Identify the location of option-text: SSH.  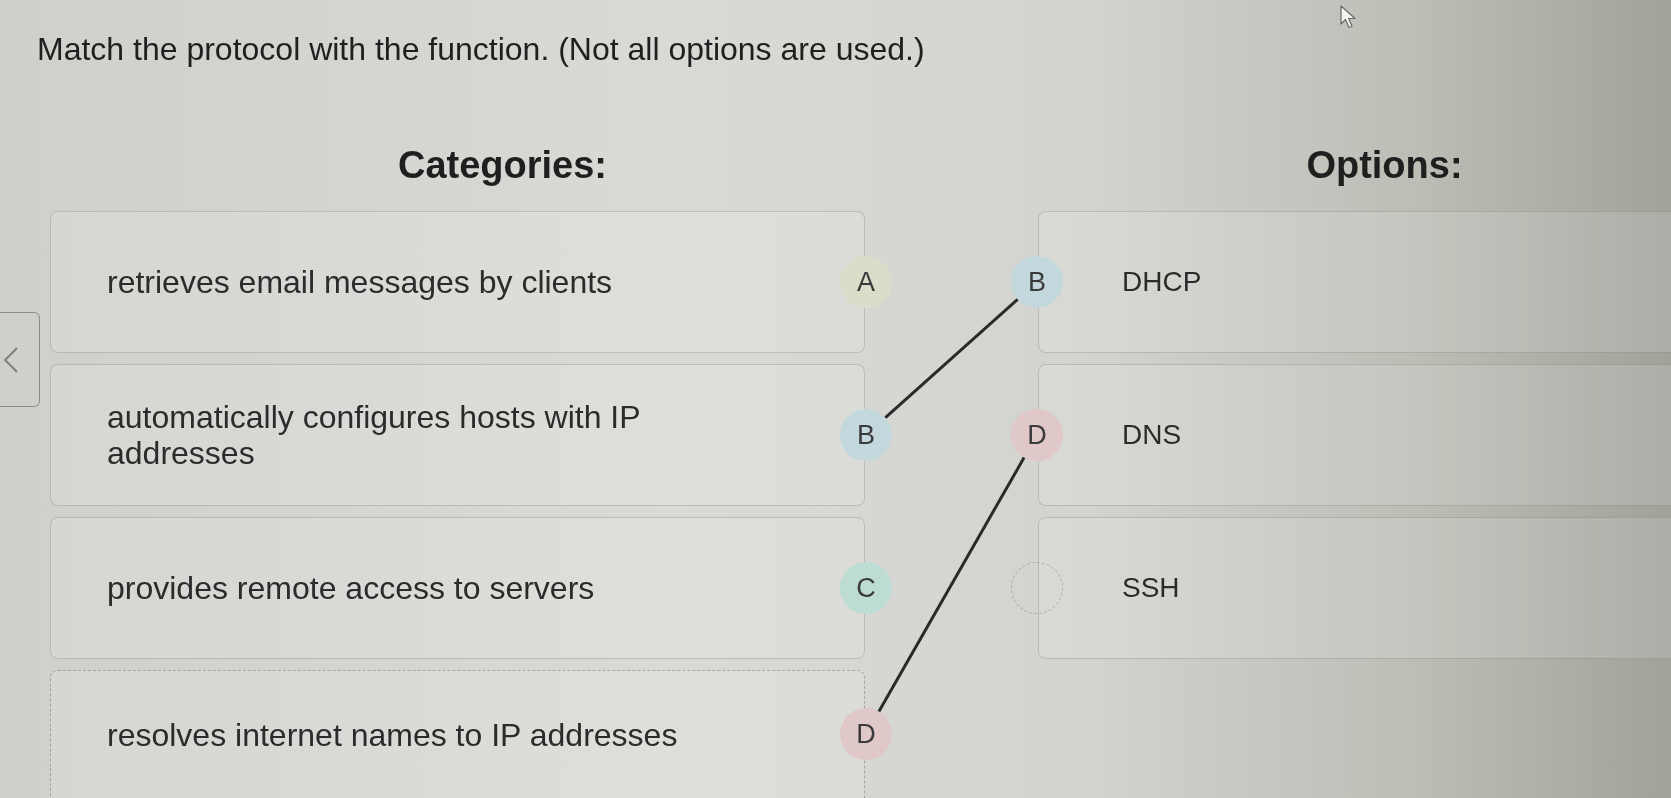
(1151, 588).